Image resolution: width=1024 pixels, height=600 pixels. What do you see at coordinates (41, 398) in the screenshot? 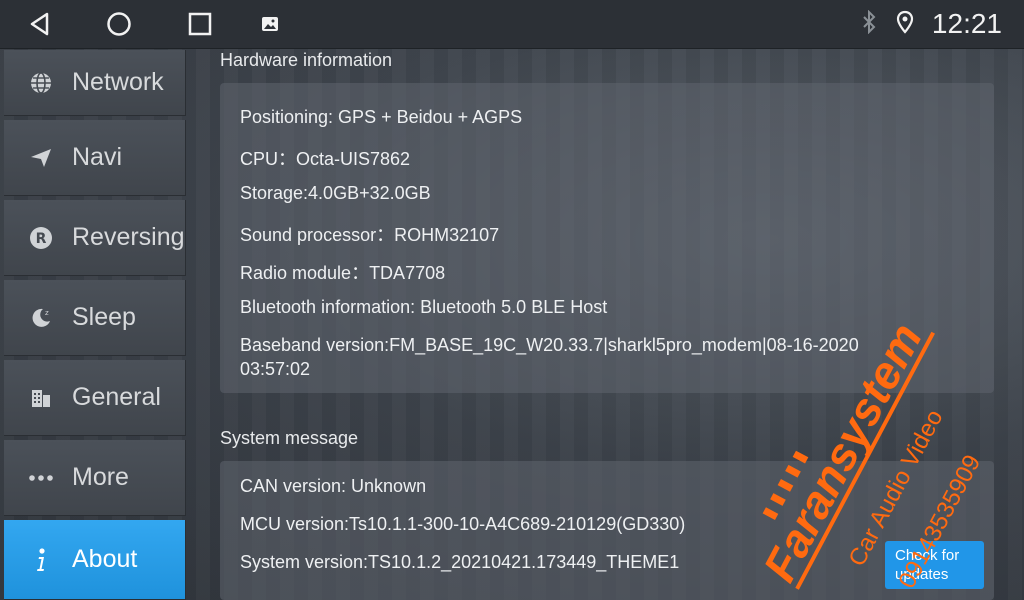
I see `building-icon` at bounding box center [41, 398].